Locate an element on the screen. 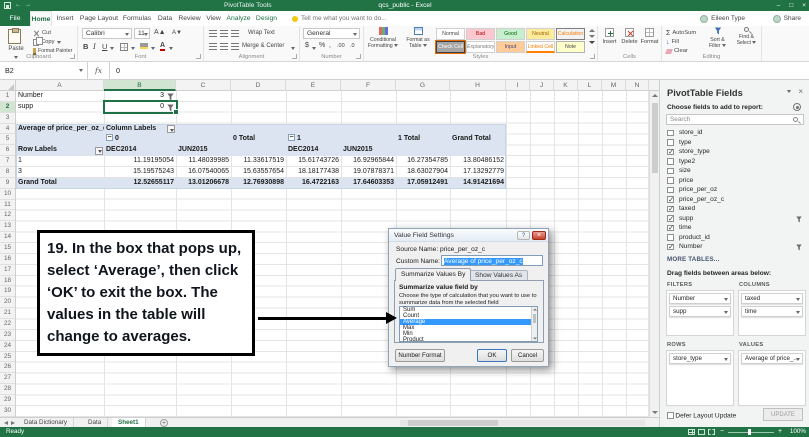  dialog-close-button: × is located at coordinates (539, 235).